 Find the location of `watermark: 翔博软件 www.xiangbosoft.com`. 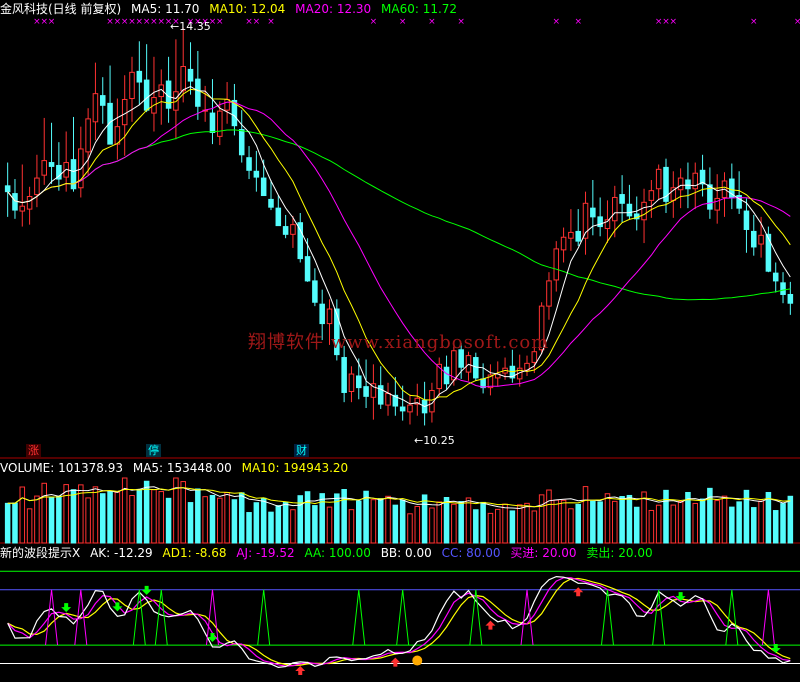

watermark: 翔博软件 www.xiangbosoft.com is located at coordinates (399, 342).